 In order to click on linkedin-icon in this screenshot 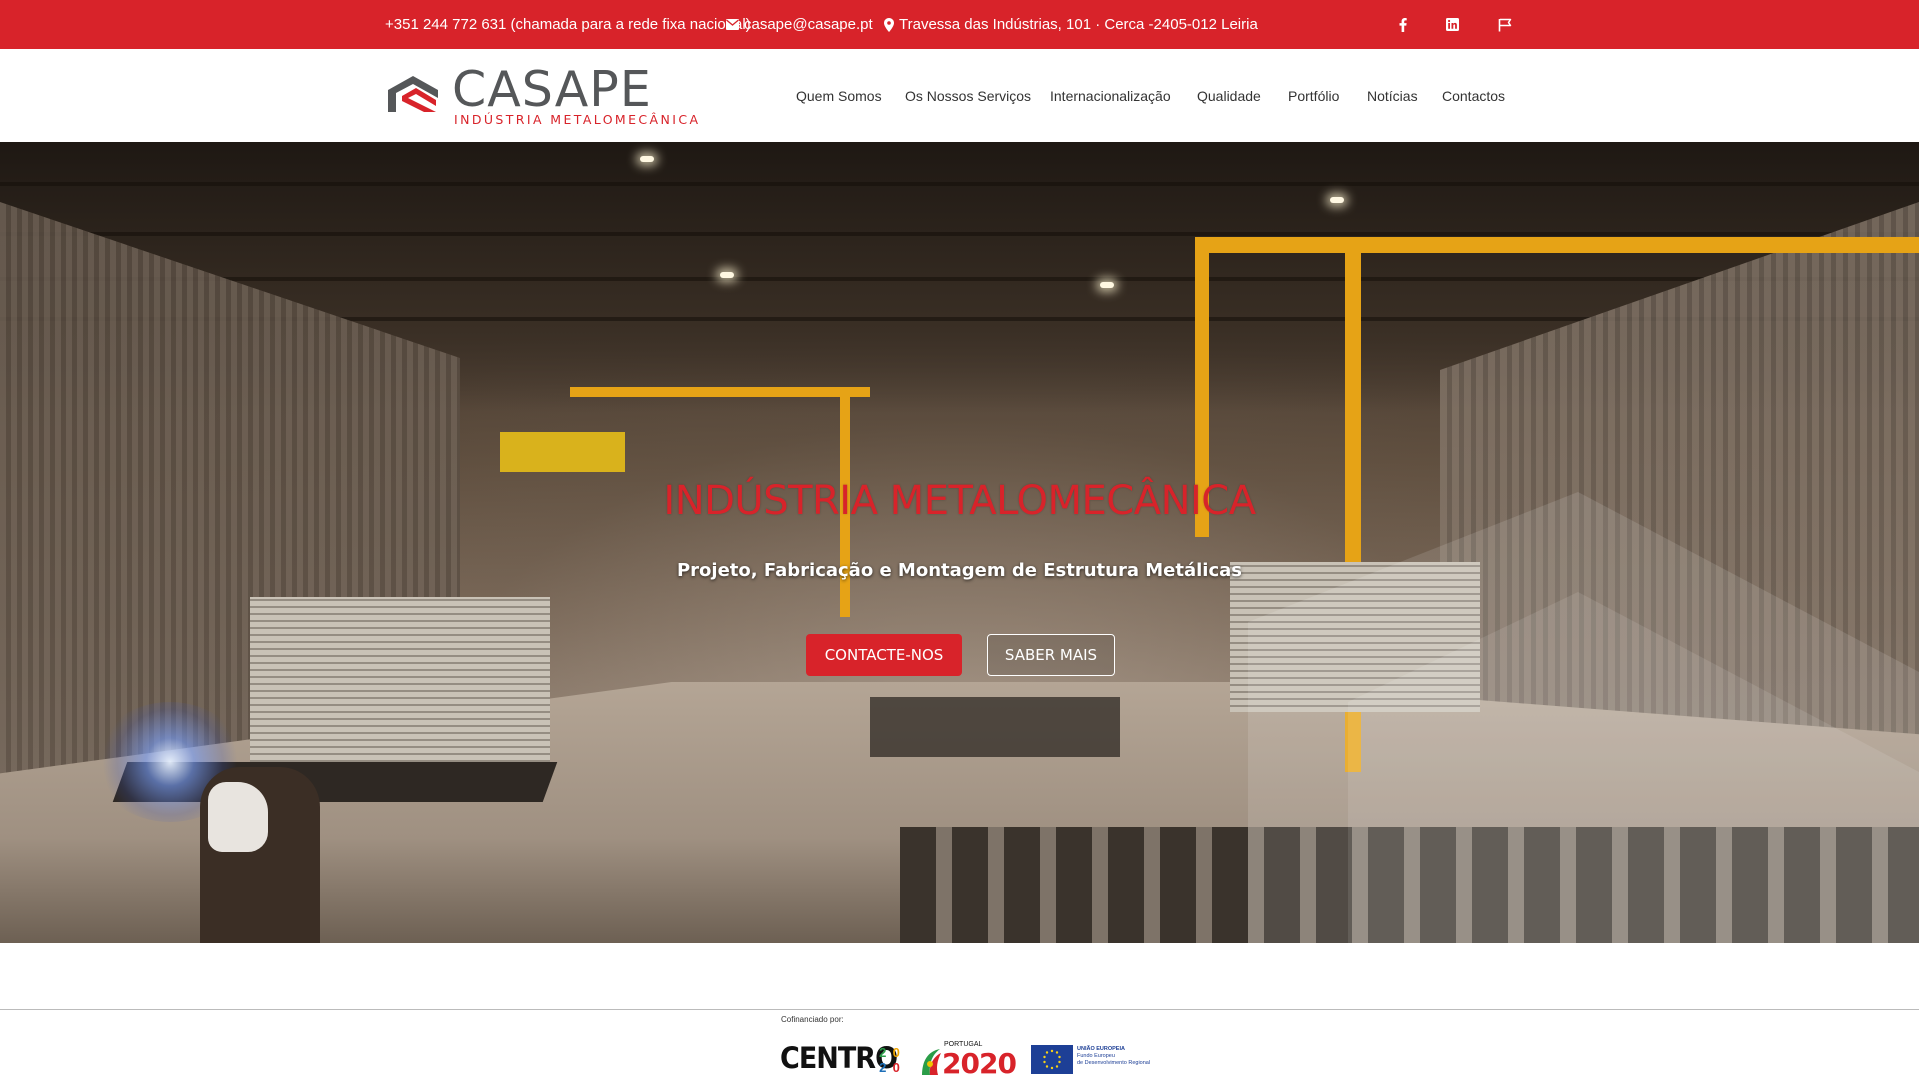, I will do `click(1452, 24)`.